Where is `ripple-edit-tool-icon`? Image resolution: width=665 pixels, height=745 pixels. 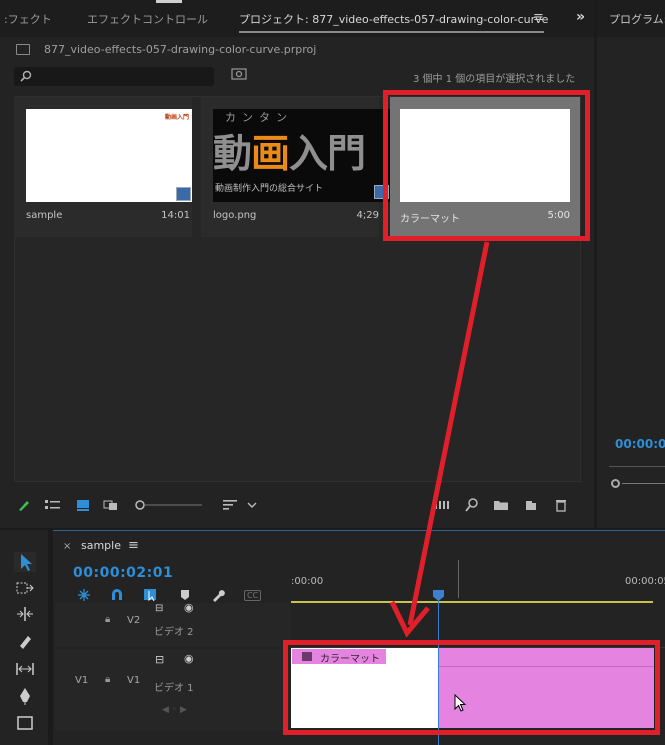
ripple-edit-tool-icon is located at coordinates (25, 614).